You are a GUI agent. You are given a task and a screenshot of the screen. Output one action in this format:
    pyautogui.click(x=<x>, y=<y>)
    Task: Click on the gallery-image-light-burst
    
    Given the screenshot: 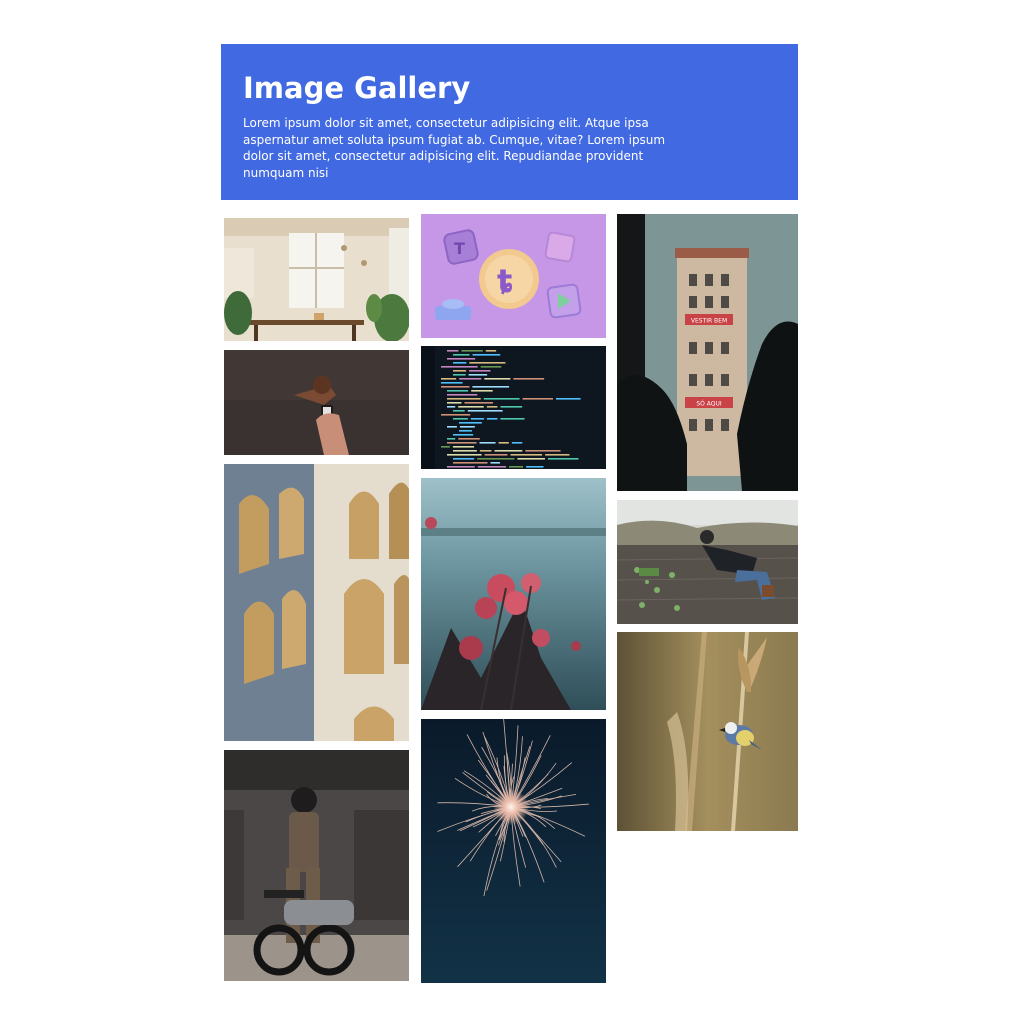 What is the action you would take?
    pyautogui.click(x=513, y=851)
    